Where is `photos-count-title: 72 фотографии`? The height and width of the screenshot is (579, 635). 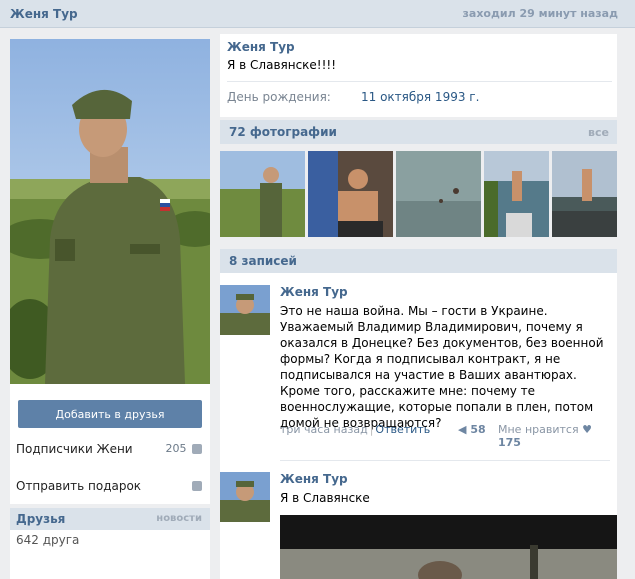 photos-count-title: 72 фотографии is located at coordinates (283, 132).